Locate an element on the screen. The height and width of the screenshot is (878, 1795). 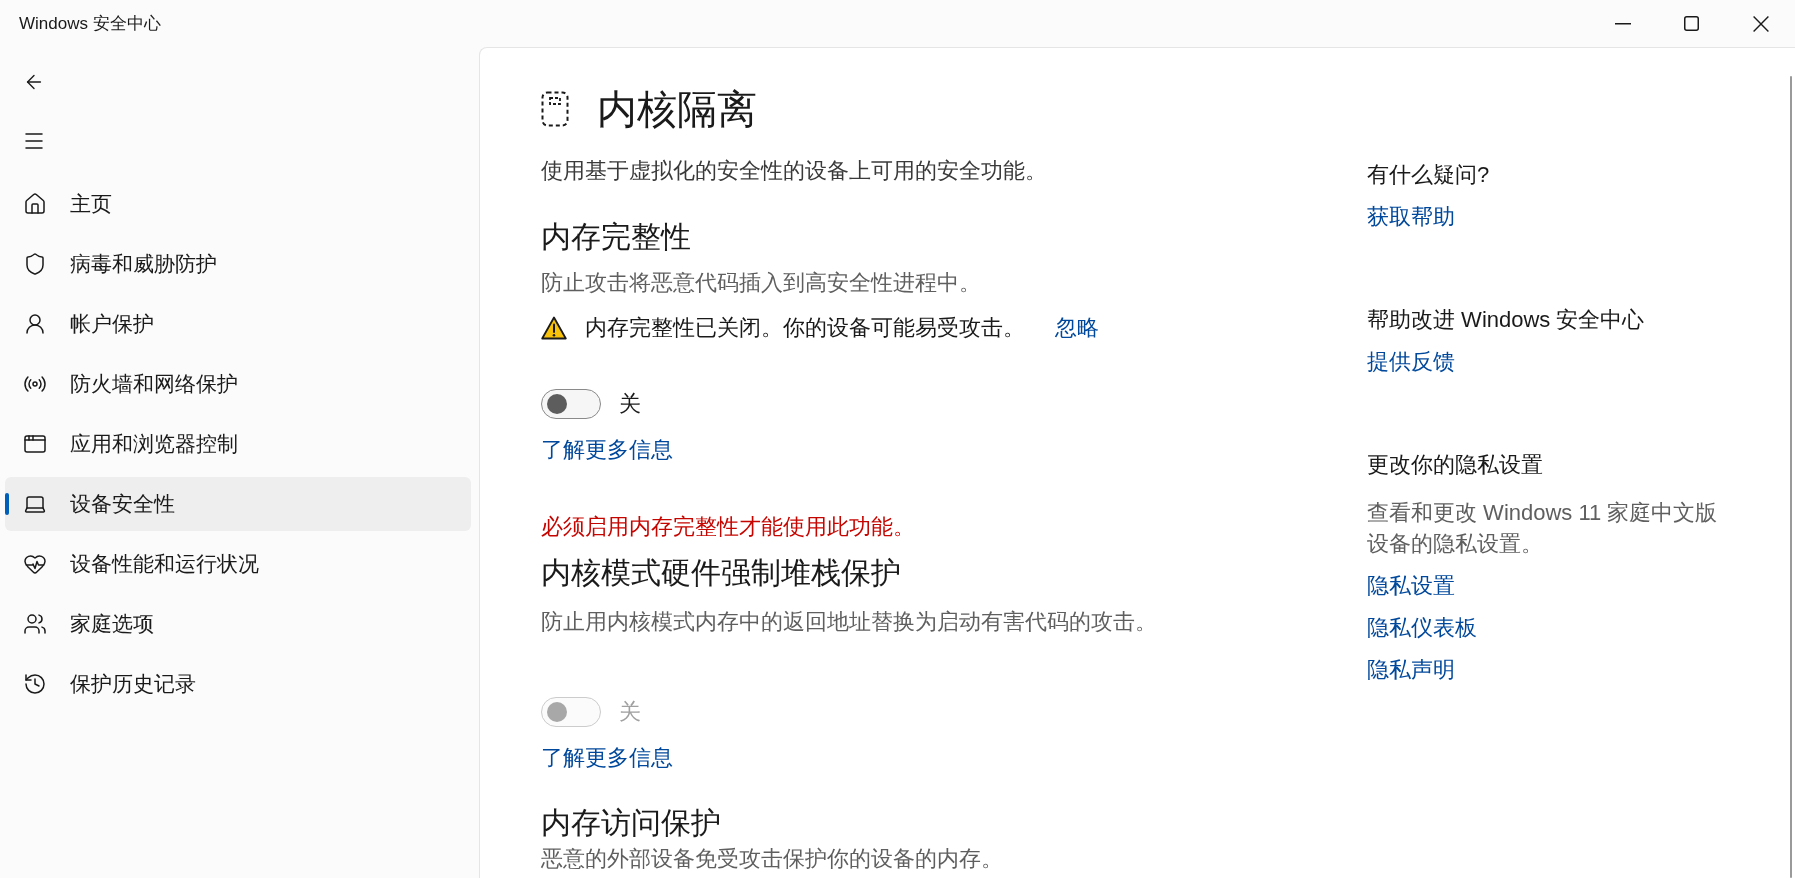
section-description: 恶意的外部设备免受攻击保护你的设备的内存。 is located at coordinates (772, 859).